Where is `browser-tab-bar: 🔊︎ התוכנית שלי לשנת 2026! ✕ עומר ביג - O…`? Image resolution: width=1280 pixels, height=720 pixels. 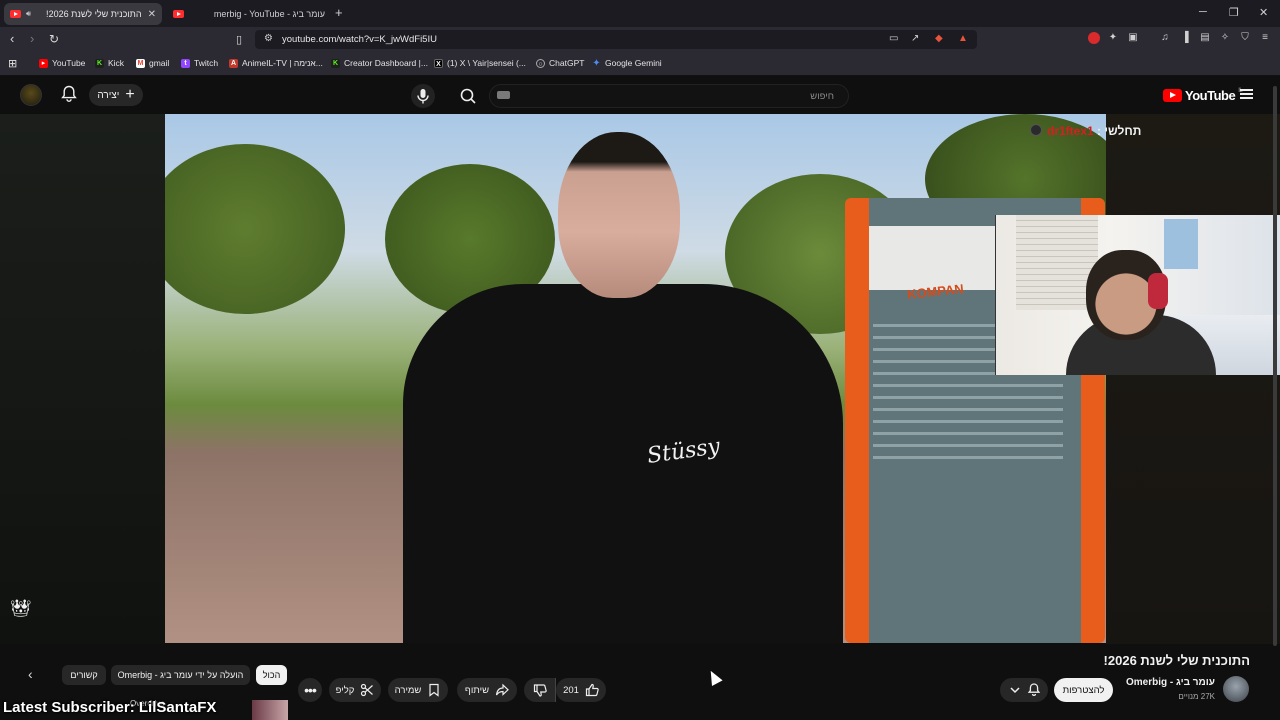 browser-tab-bar: 🔊︎ התוכנית שלי לשנת 2026! ✕ עומר ביג - O… is located at coordinates (640, 13).